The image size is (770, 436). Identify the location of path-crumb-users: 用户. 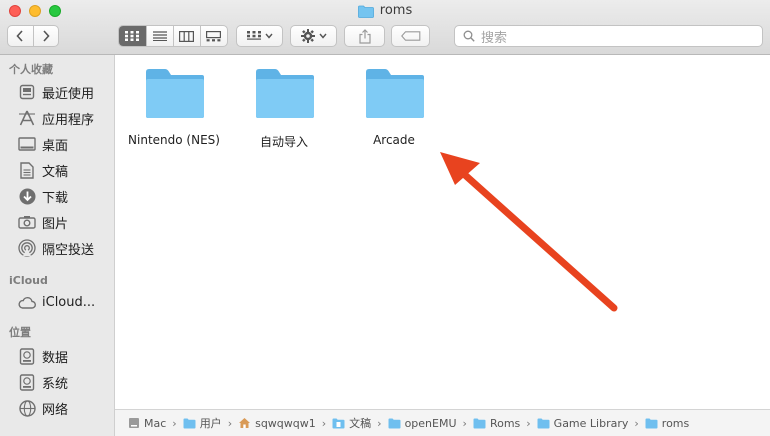
(202, 423).